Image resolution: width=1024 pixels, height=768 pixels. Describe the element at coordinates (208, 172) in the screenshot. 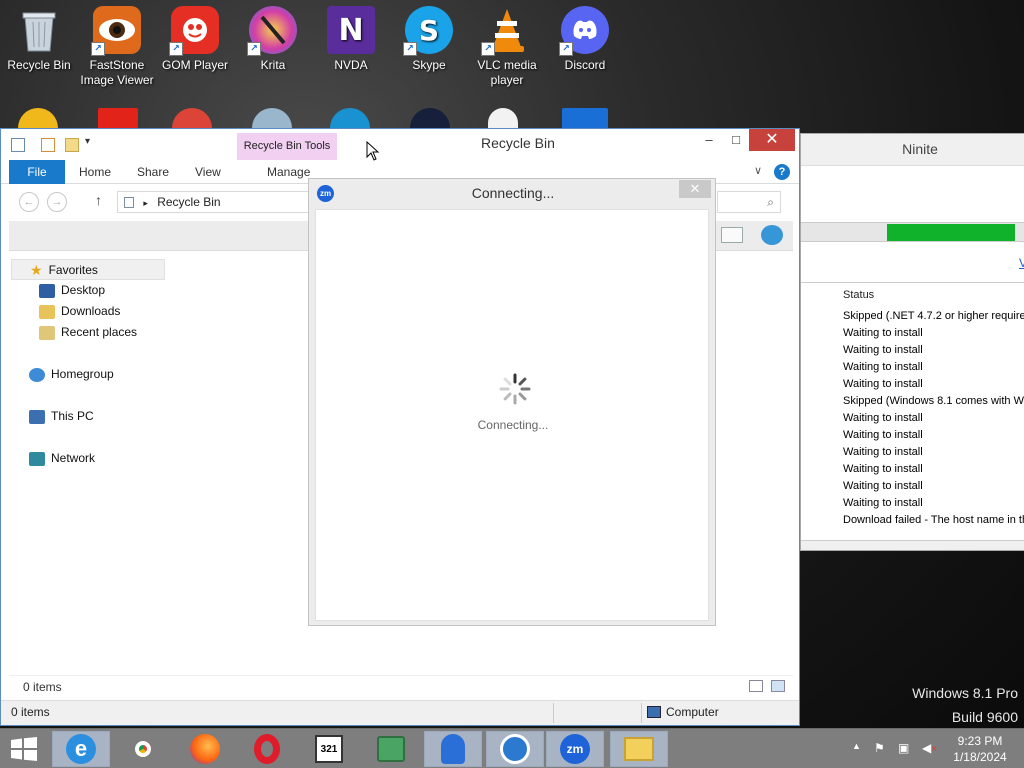

I see `tab-view: View` at that location.